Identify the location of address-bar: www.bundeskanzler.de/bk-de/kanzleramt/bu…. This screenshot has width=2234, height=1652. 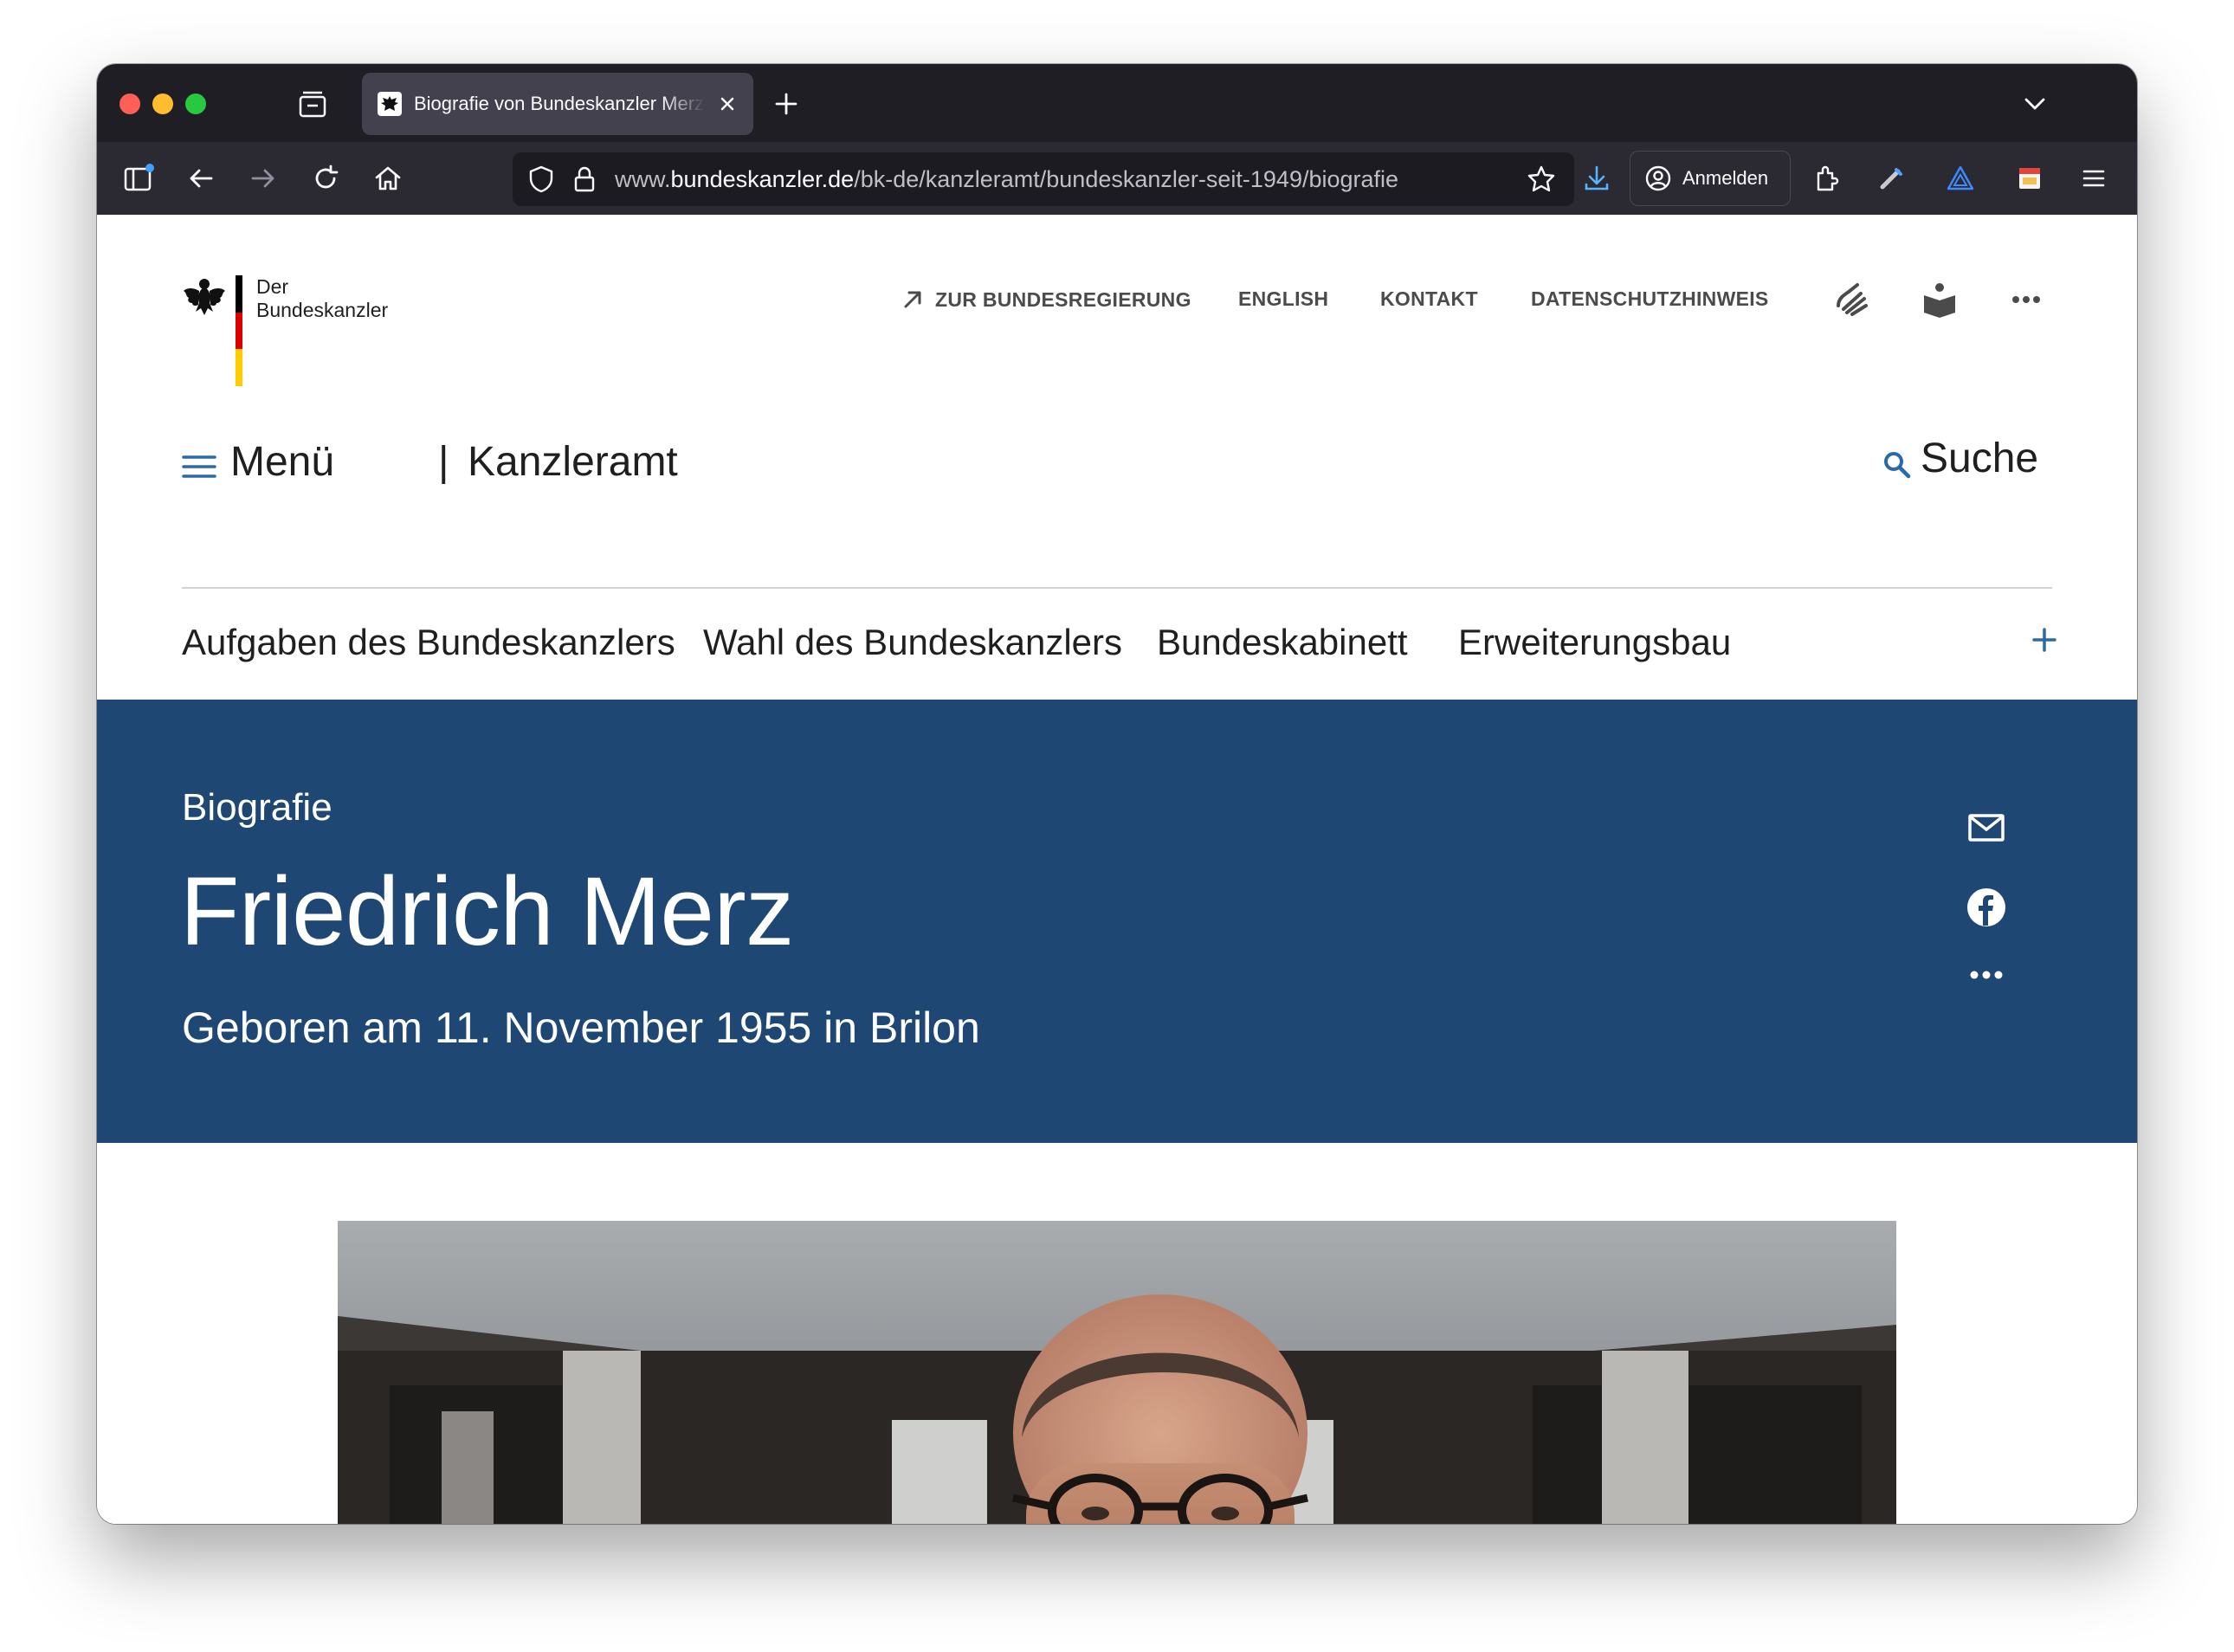
(1044, 179).